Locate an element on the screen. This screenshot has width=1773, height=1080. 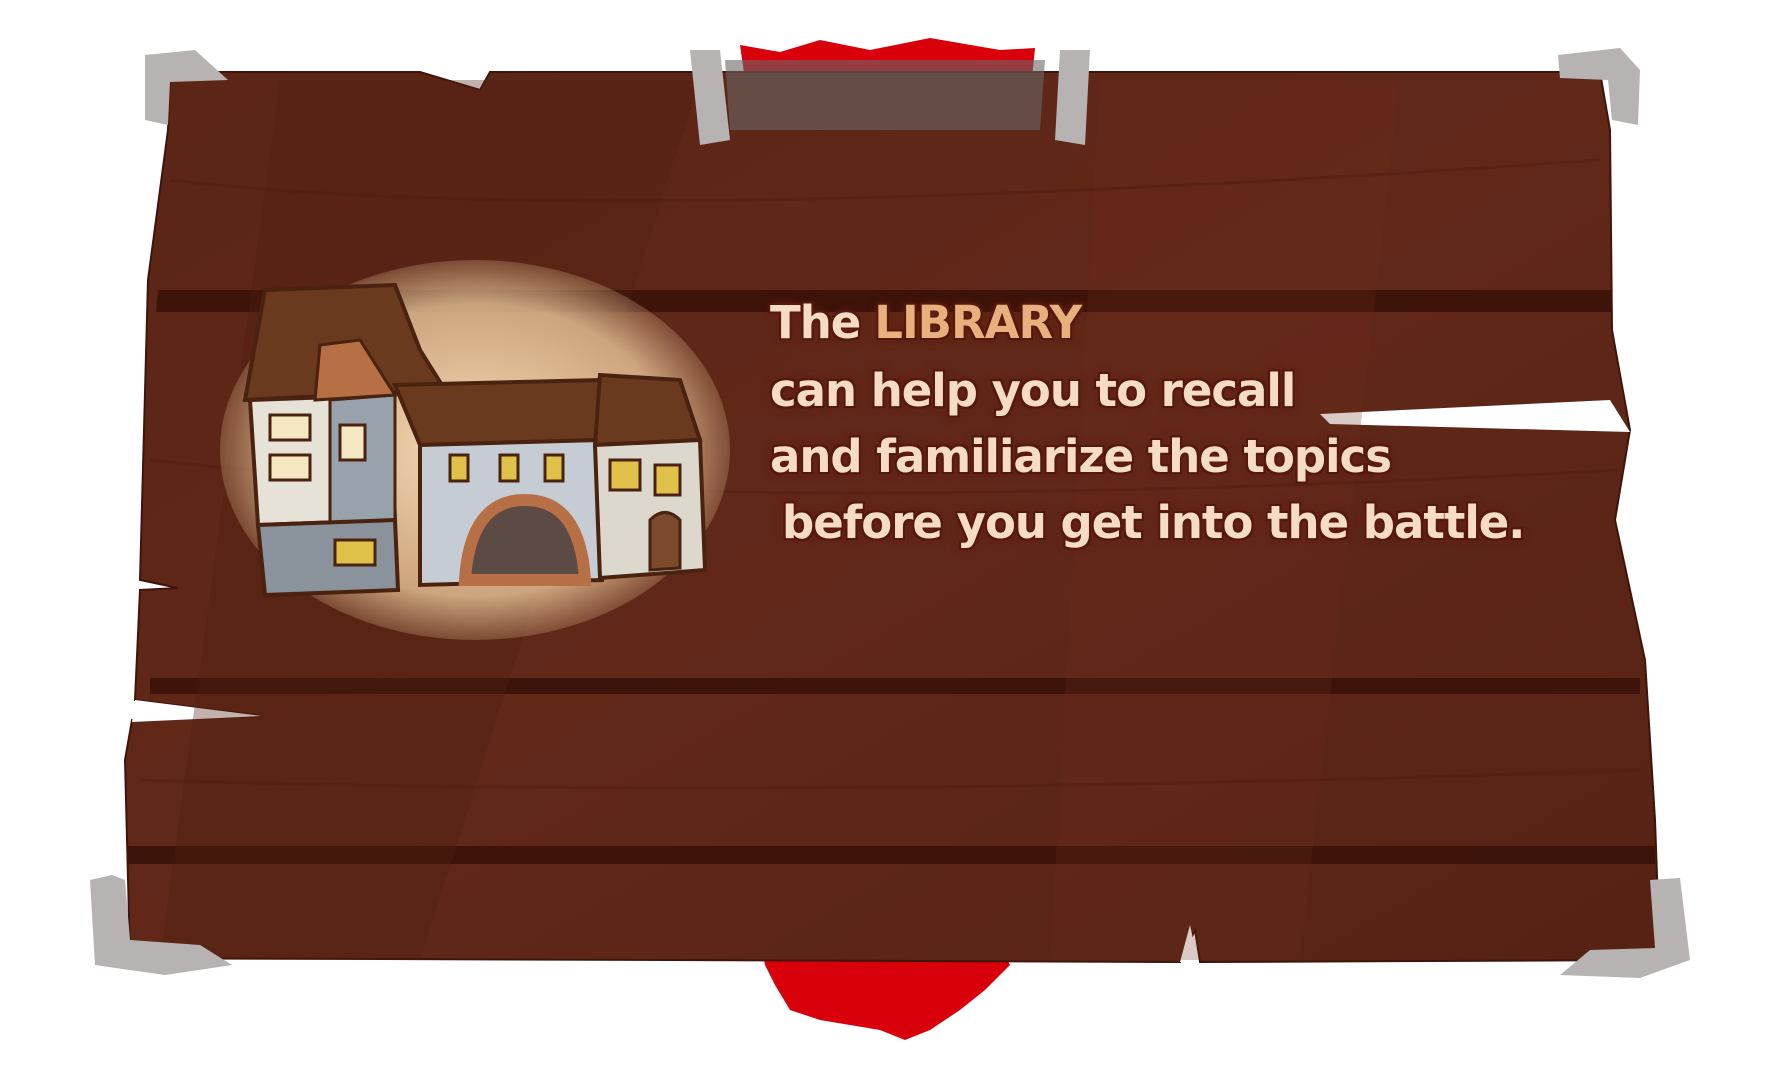
sign-line-2: can help you to recall is located at coordinates (1033, 390).